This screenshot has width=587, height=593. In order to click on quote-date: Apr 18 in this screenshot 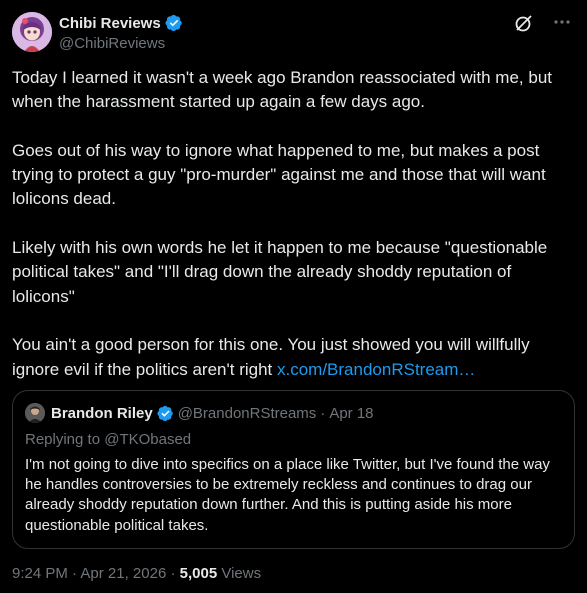, I will do `click(351, 413)`.